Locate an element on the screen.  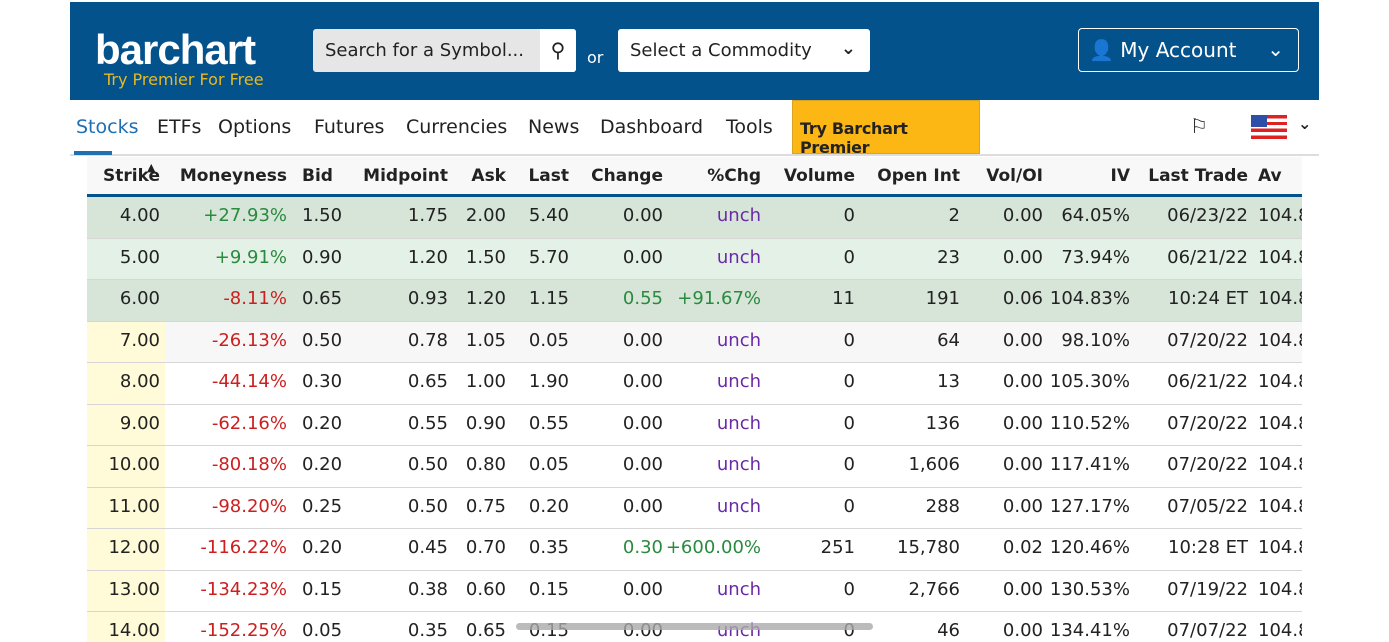
nav-etfs: ETFs is located at coordinates (179, 127).